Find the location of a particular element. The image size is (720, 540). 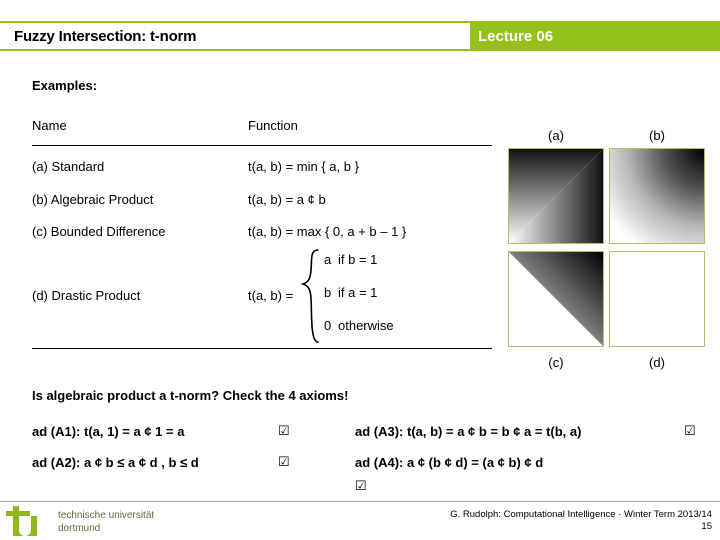

plot-label-a: (a) is located at coordinates (556, 135).